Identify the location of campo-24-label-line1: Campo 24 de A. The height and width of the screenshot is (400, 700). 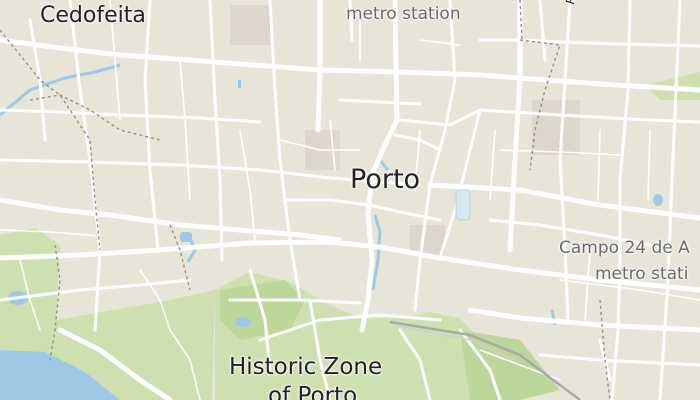
(624, 248).